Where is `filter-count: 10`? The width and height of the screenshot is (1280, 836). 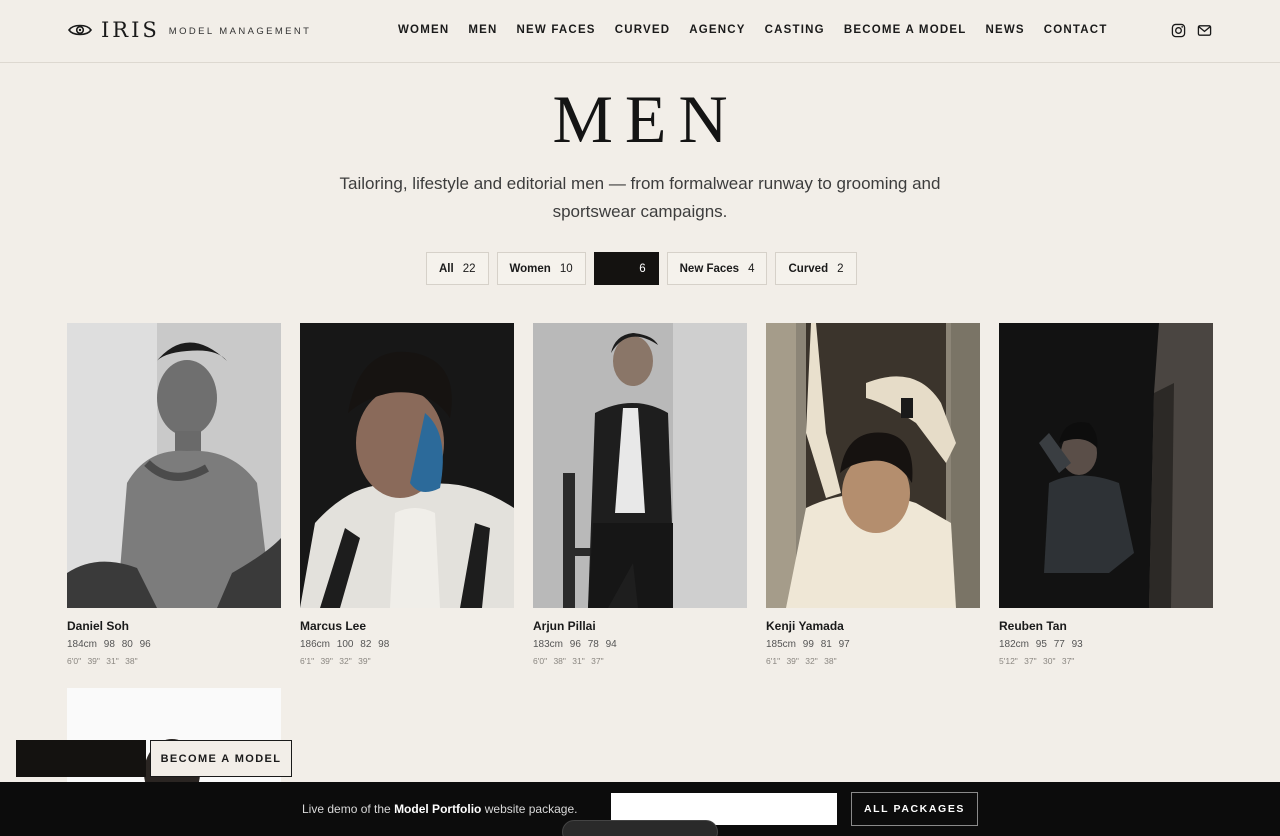
filter-count: 10 is located at coordinates (566, 268).